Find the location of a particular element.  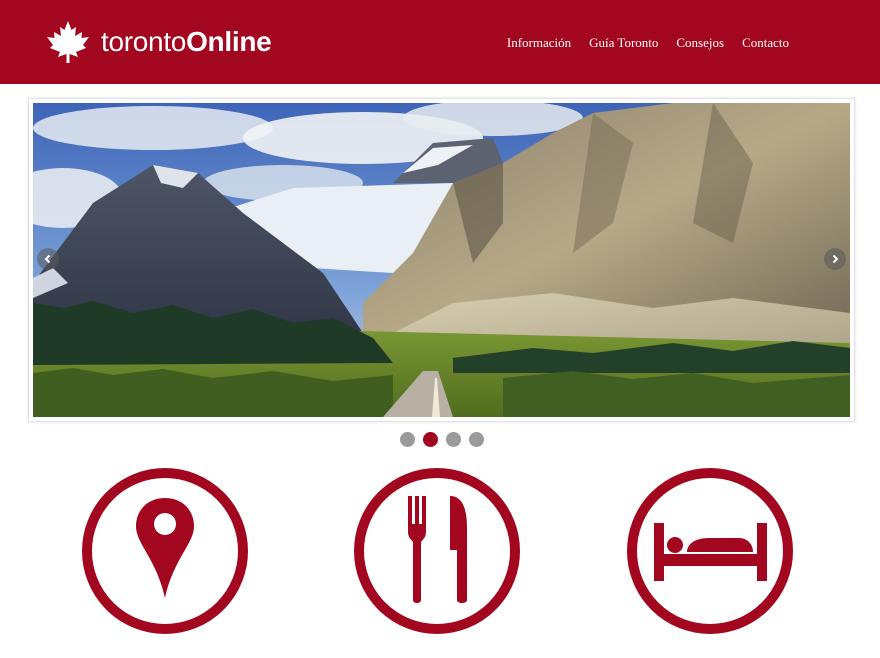

nav-item-consejos: Consejos is located at coordinates (700, 43).